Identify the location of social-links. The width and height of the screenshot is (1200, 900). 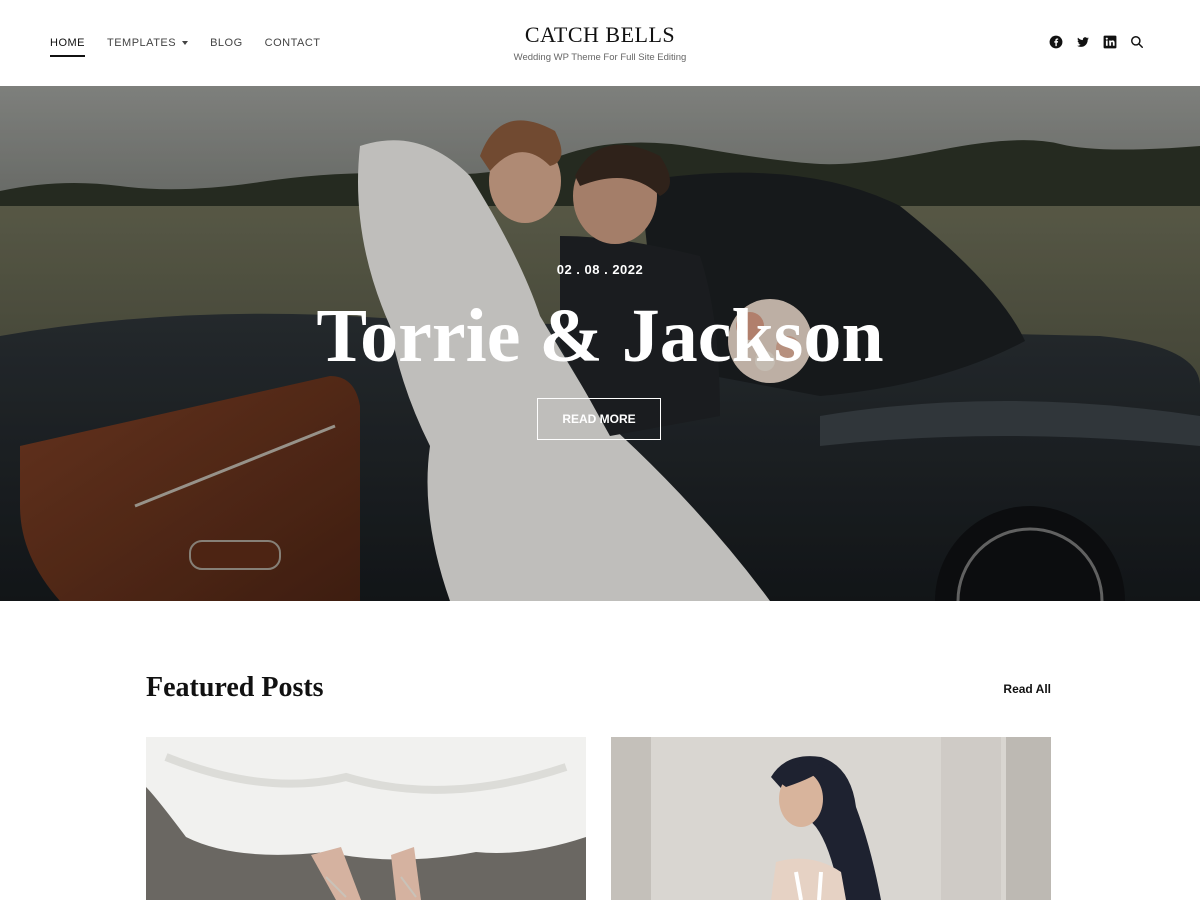
(1096, 42).